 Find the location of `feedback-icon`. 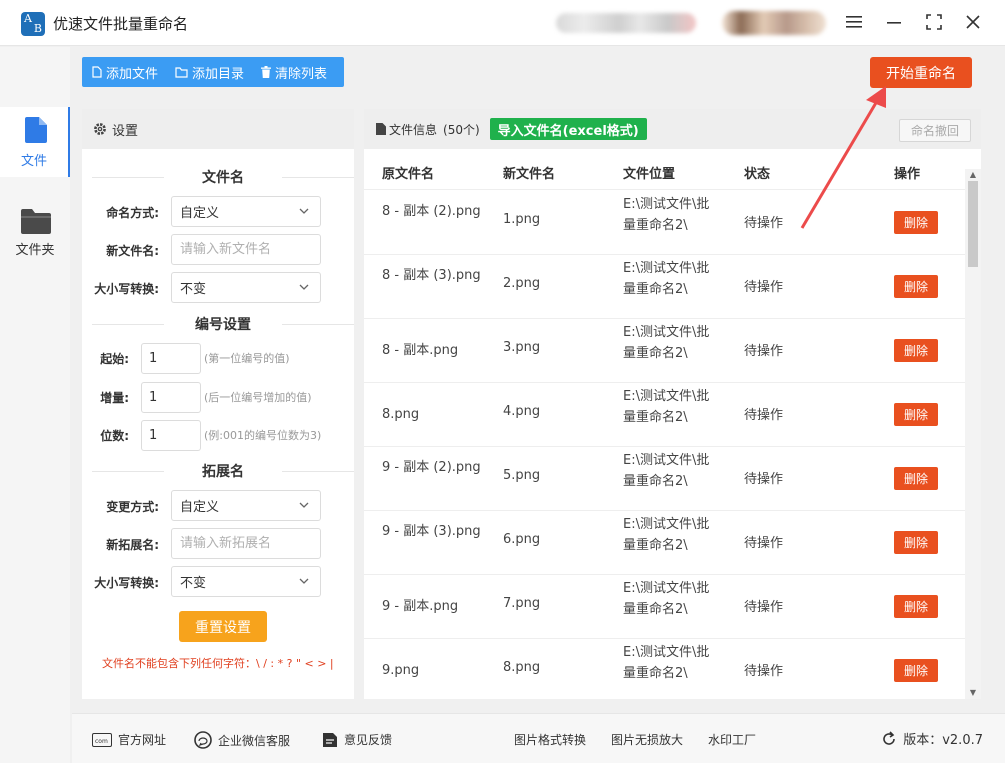

feedback-icon is located at coordinates (330, 739).